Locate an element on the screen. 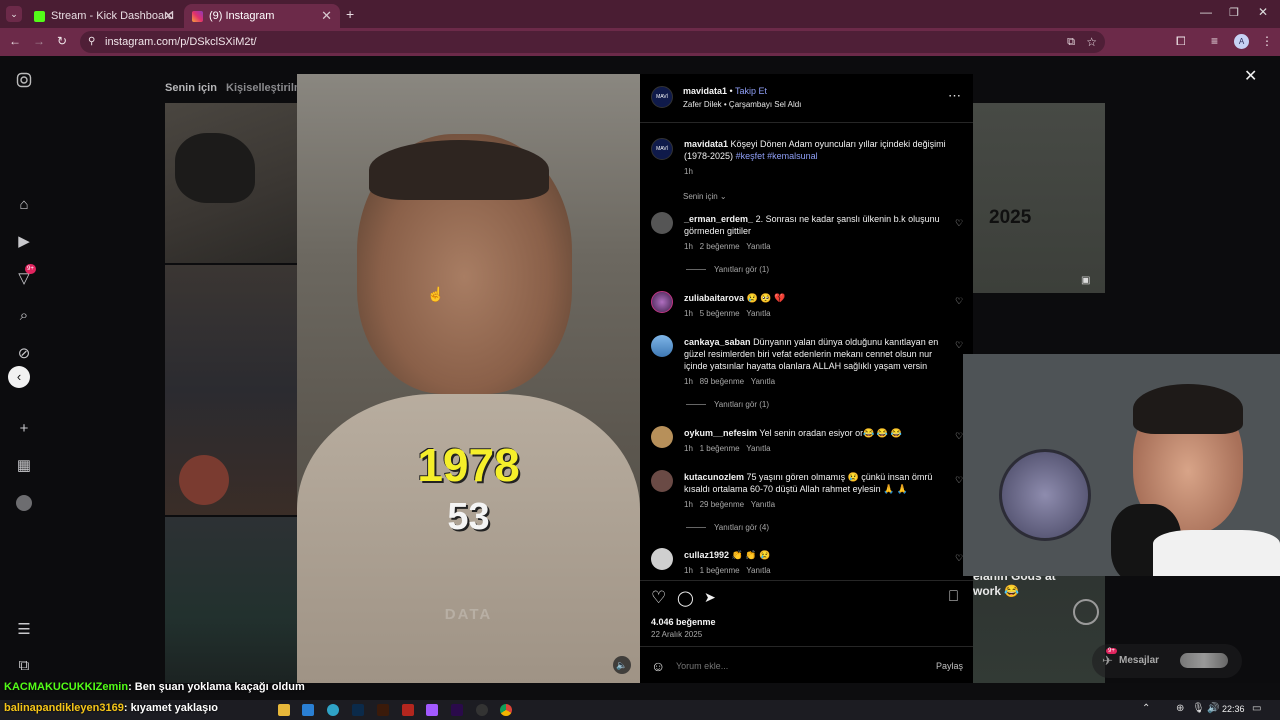 This screenshot has height=720, width=1280. comment-likes: 89 beğenme is located at coordinates (722, 381).